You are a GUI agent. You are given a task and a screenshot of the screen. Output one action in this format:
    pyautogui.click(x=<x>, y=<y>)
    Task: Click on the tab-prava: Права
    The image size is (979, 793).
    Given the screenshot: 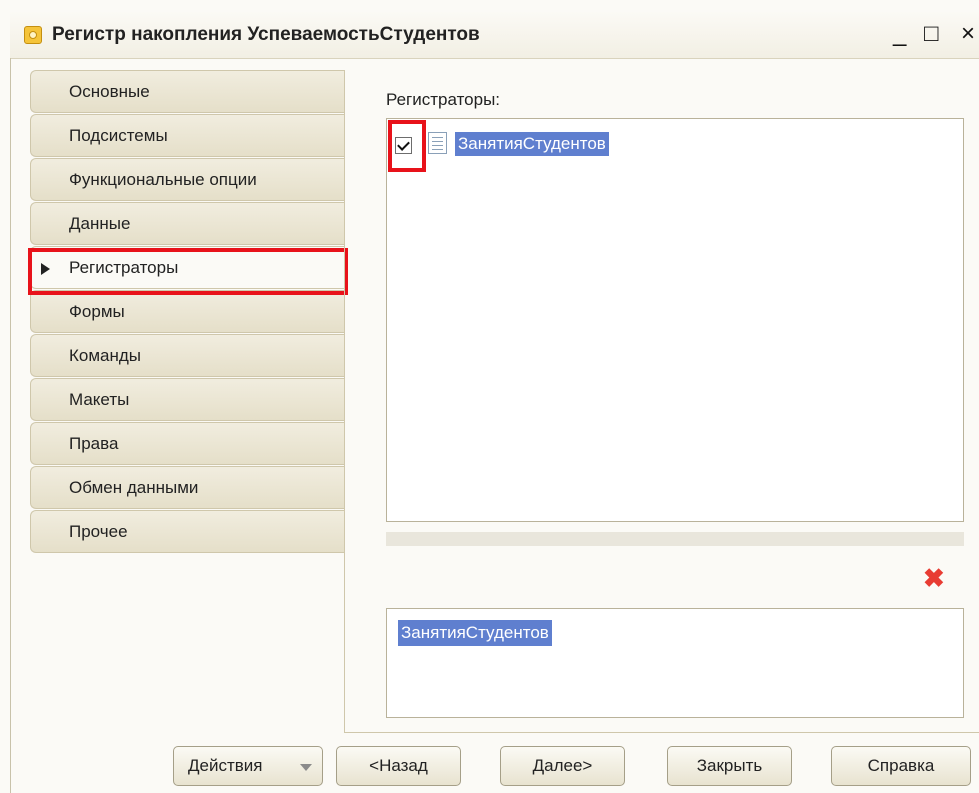 What is the action you would take?
    pyautogui.click(x=187, y=443)
    